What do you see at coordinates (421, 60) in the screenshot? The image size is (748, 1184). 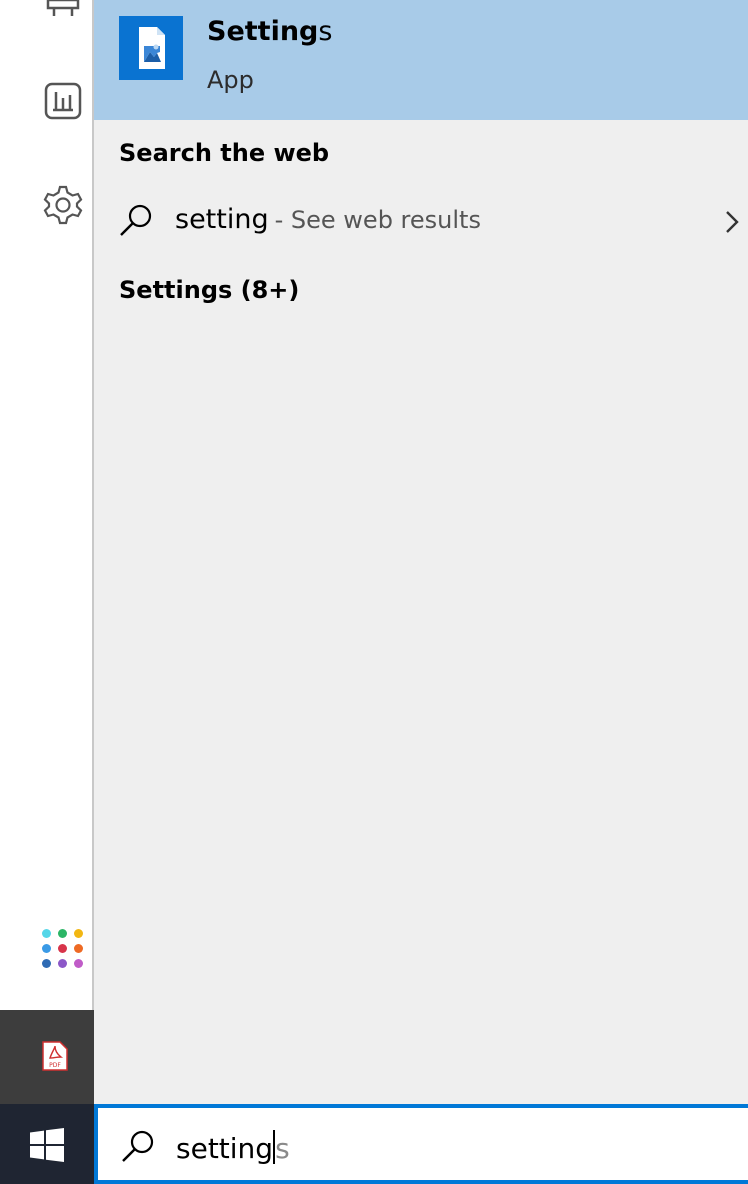 I see `best-match-result: Settings App` at bounding box center [421, 60].